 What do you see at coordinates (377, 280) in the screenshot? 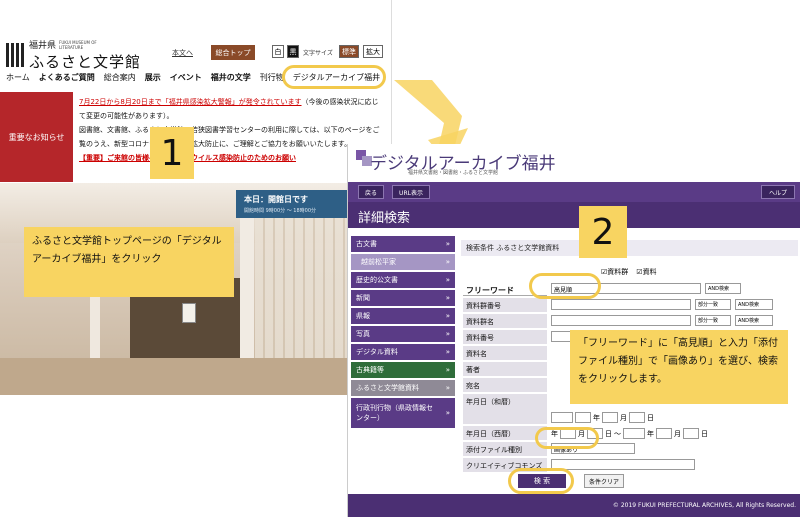
I see `sidebar-label: 歴史的公文書` at bounding box center [377, 280].